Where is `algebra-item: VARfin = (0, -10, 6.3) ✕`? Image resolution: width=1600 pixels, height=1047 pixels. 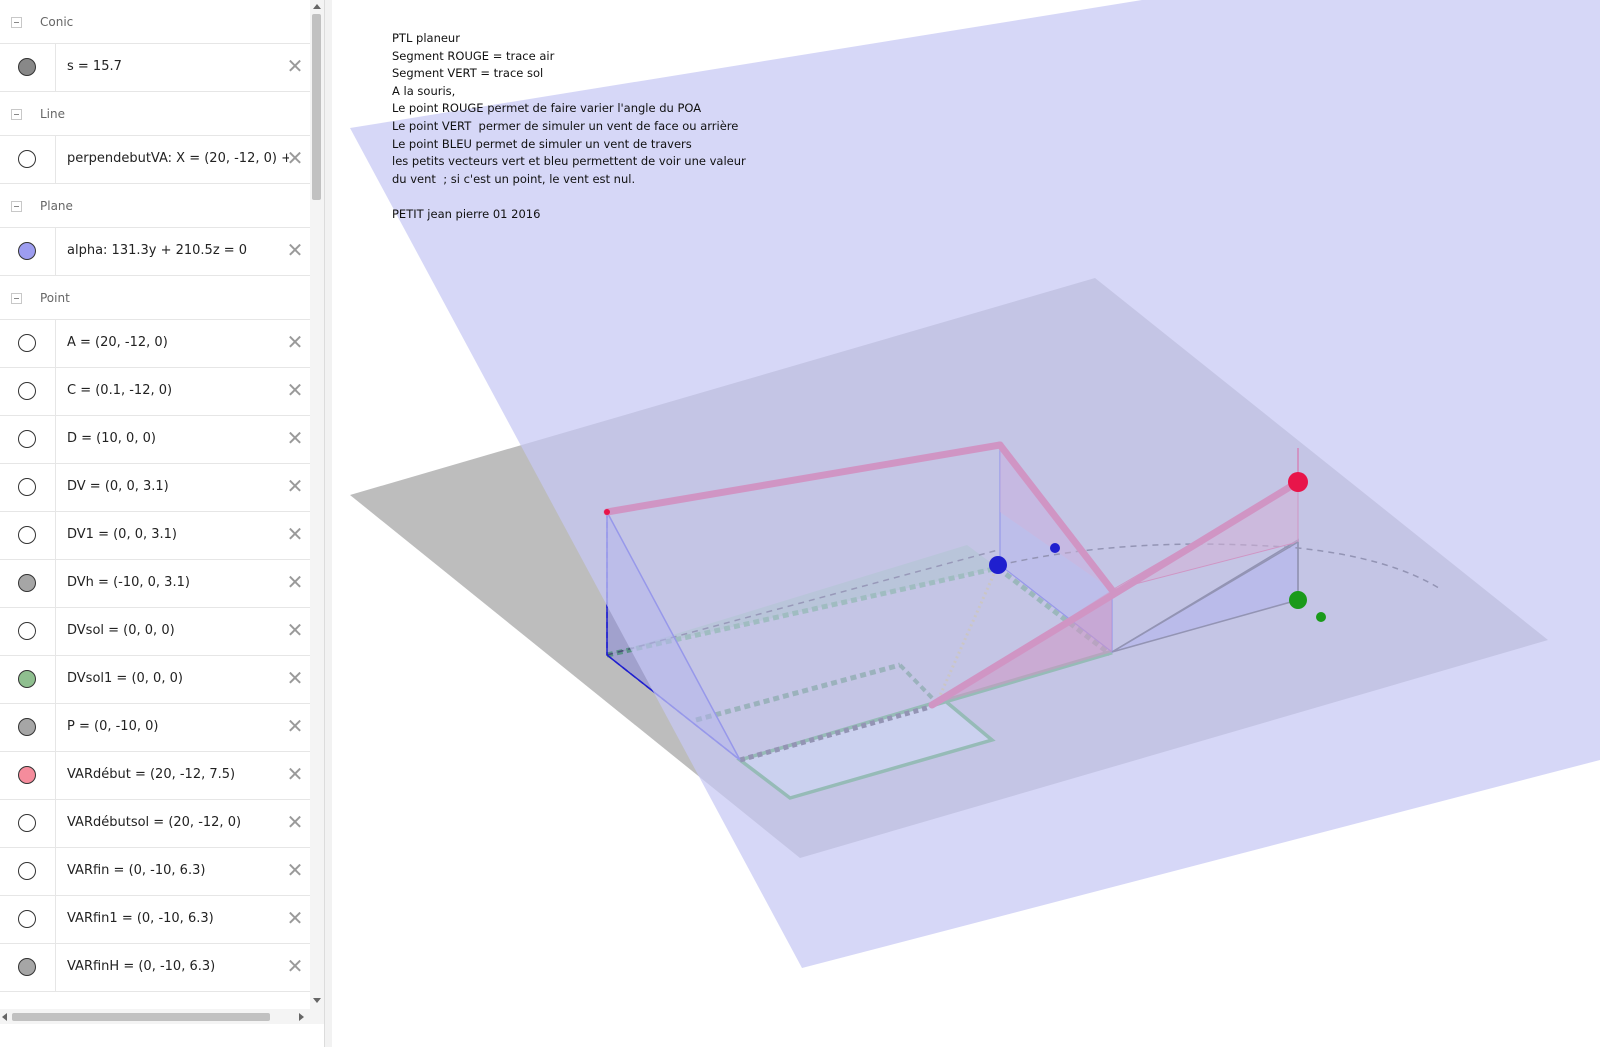 algebra-item: VARfin = (0, -10, 6.3) ✕ is located at coordinates (155, 872).